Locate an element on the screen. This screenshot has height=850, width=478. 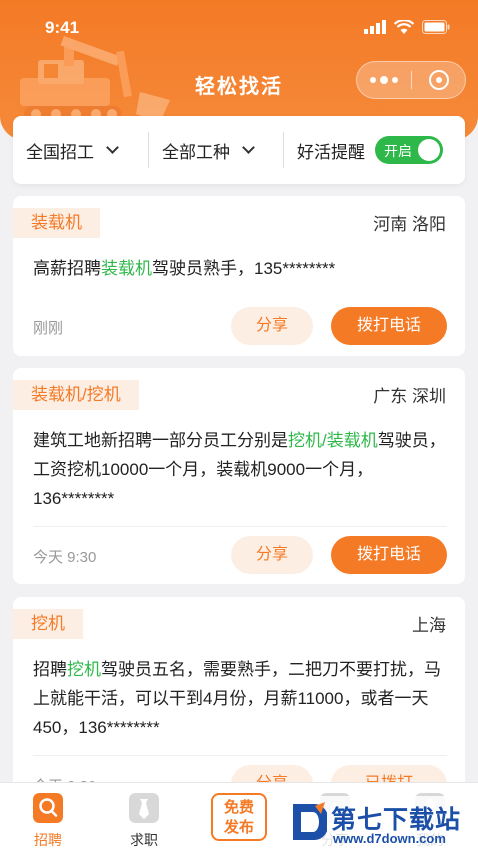
mini-program-capsule is located at coordinates (411, 80).